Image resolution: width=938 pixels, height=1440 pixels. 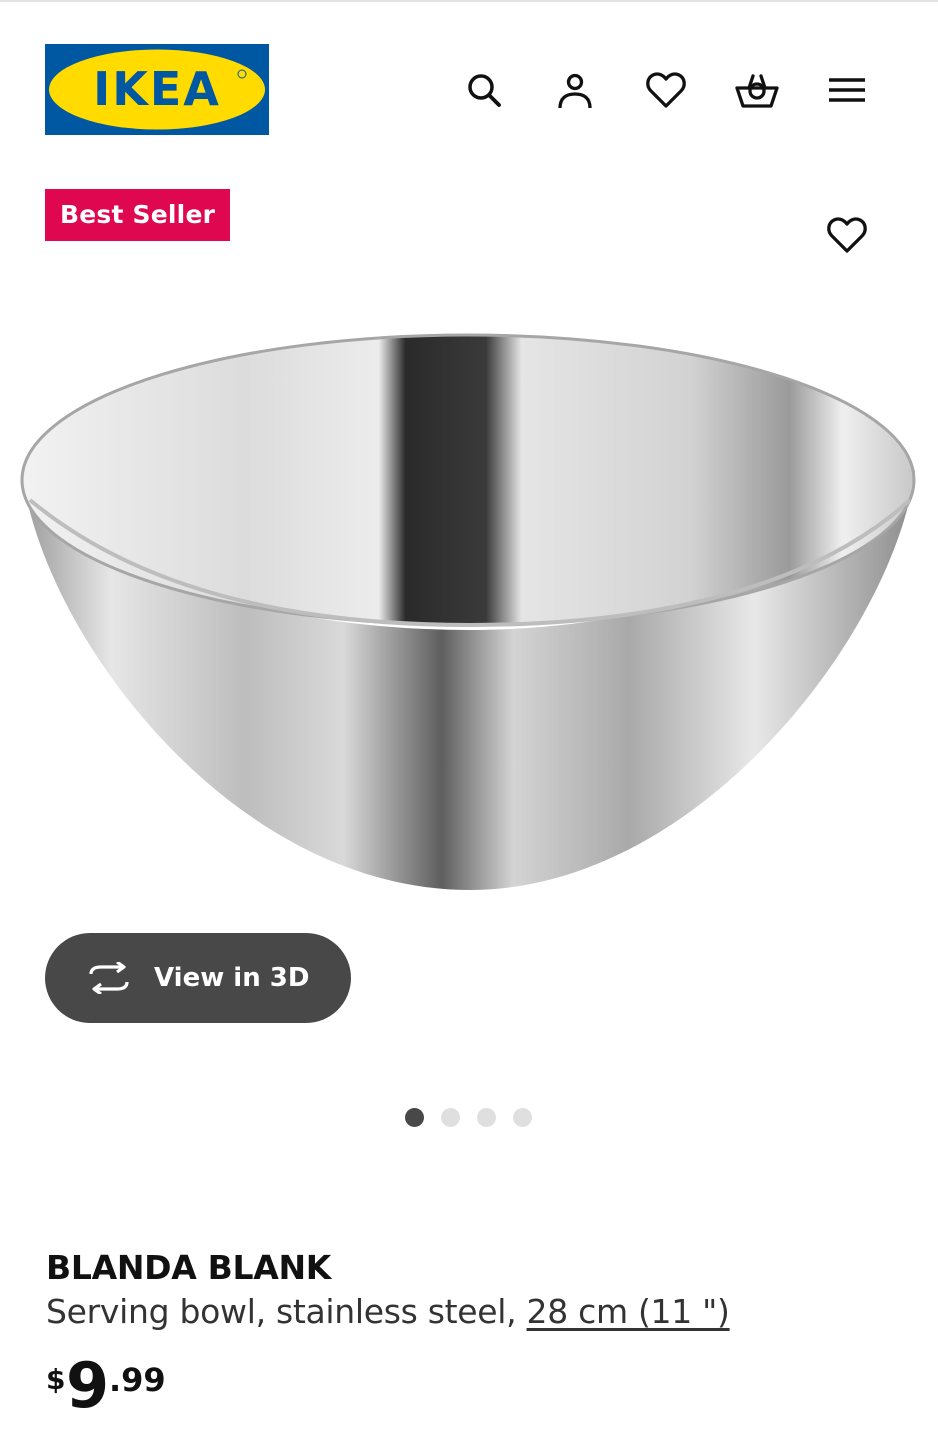 I want to click on ikea-logo-graphic: IKEA, so click(x=157, y=89).